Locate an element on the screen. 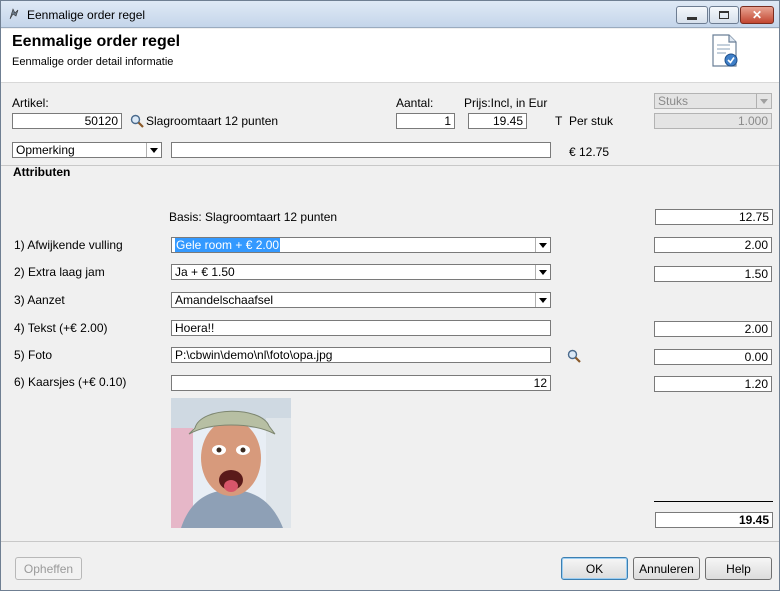  afwijkende-vulling-value: Gele room + € 2.00 is located at coordinates (228, 245).